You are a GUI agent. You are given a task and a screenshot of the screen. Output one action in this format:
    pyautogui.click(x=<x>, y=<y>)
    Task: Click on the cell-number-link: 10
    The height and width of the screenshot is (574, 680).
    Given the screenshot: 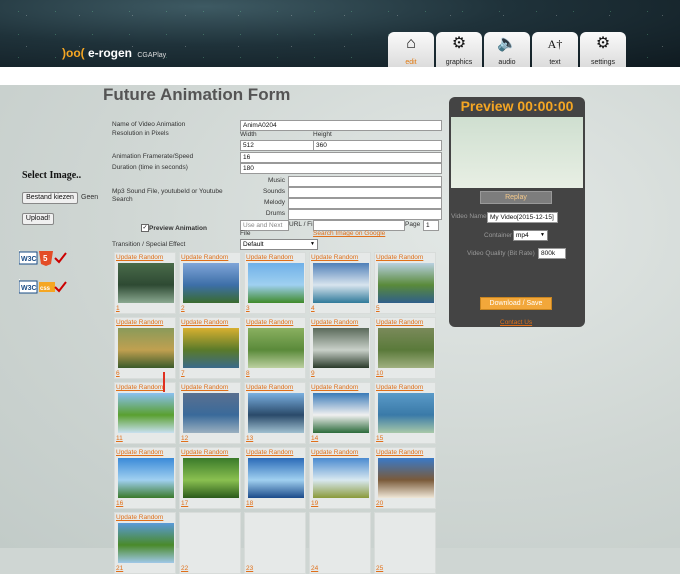 What is the action you would take?
    pyautogui.click(x=379, y=373)
    